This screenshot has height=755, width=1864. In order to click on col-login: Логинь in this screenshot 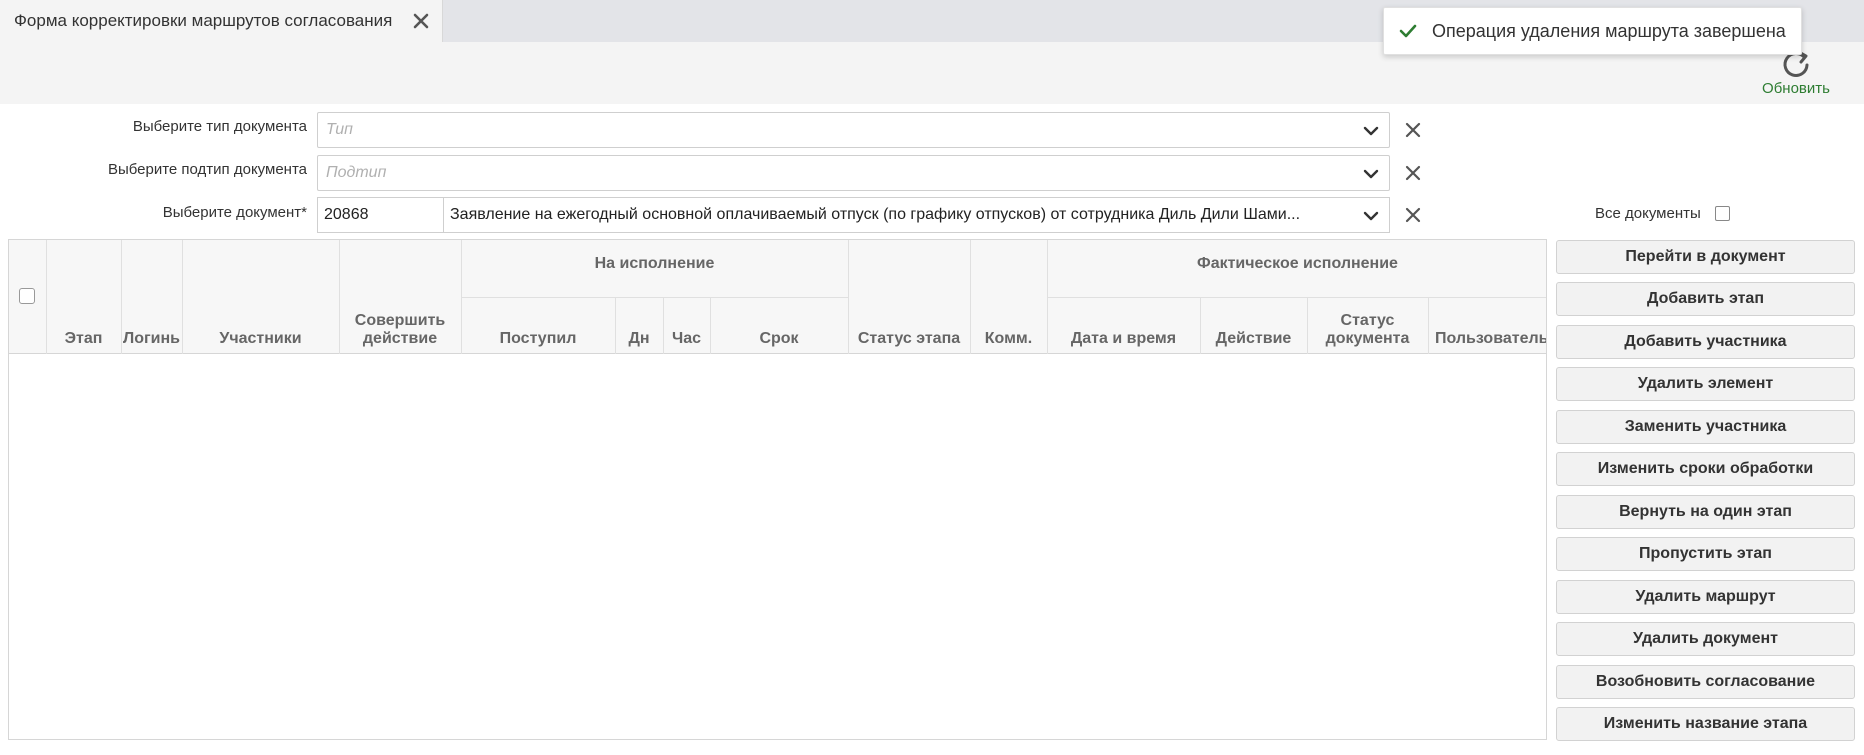, I will do `click(151, 339)`.